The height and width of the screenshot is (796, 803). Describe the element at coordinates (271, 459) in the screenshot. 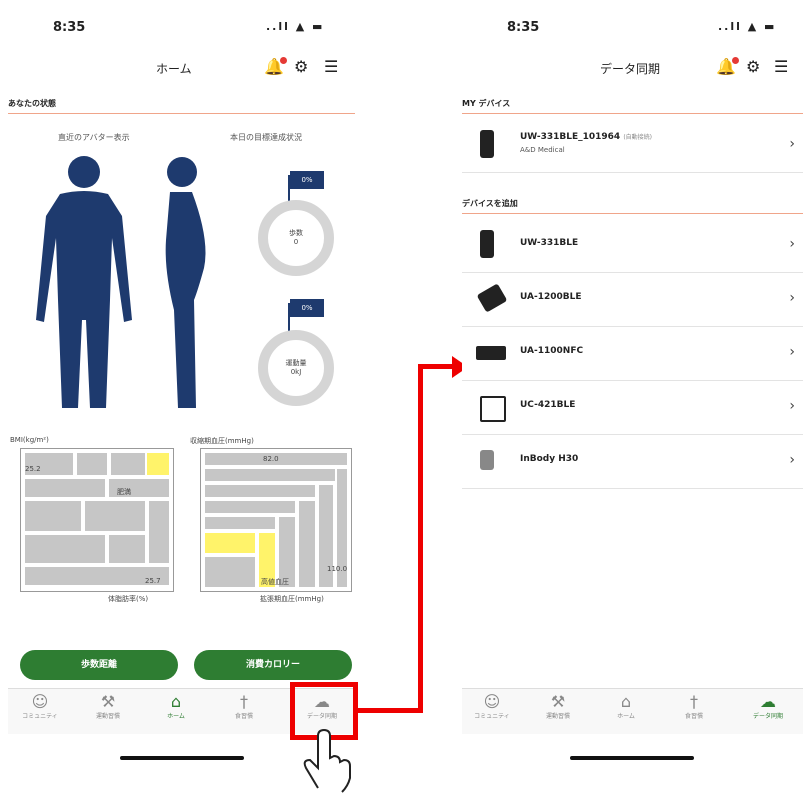

I see `systolic-value: 82.0` at that location.